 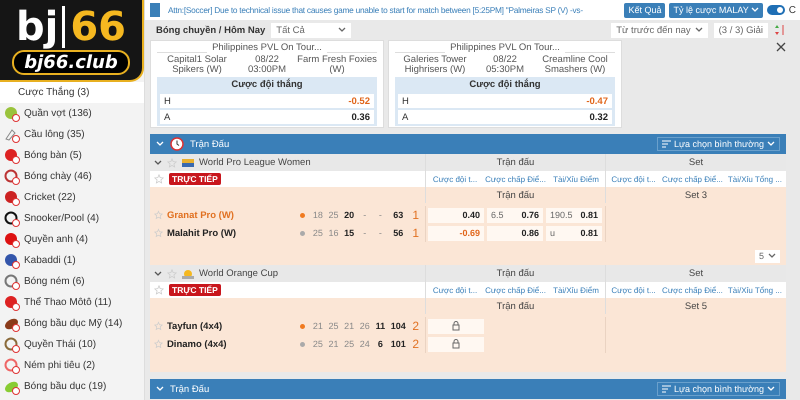 What do you see at coordinates (775, 10) in the screenshot?
I see `toggle-switch` at bounding box center [775, 10].